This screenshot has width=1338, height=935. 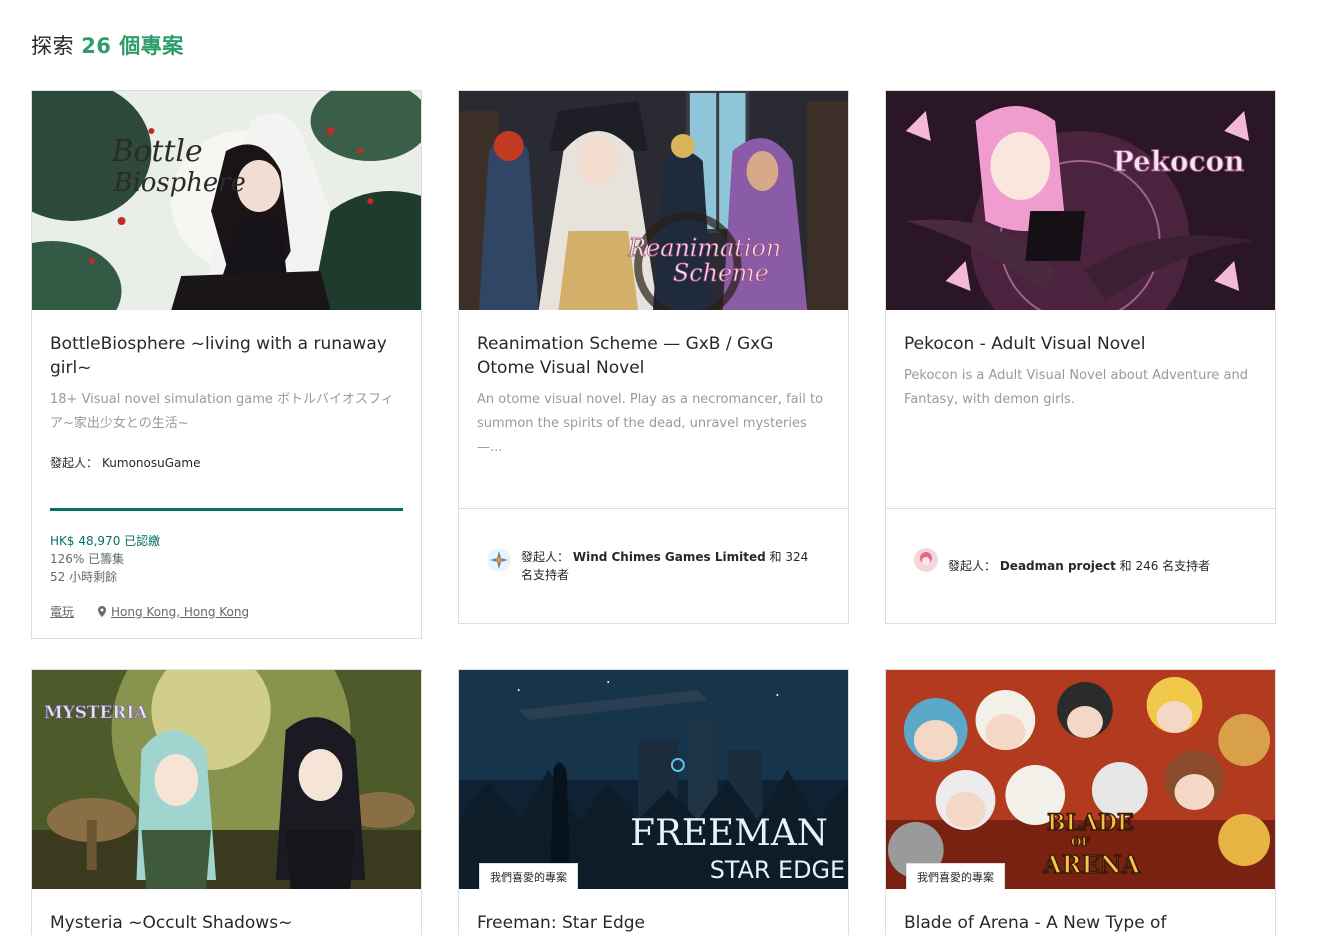 What do you see at coordinates (226, 923) in the screenshot?
I see `project-title: Mysteria ~Occult Shadows~` at bounding box center [226, 923].